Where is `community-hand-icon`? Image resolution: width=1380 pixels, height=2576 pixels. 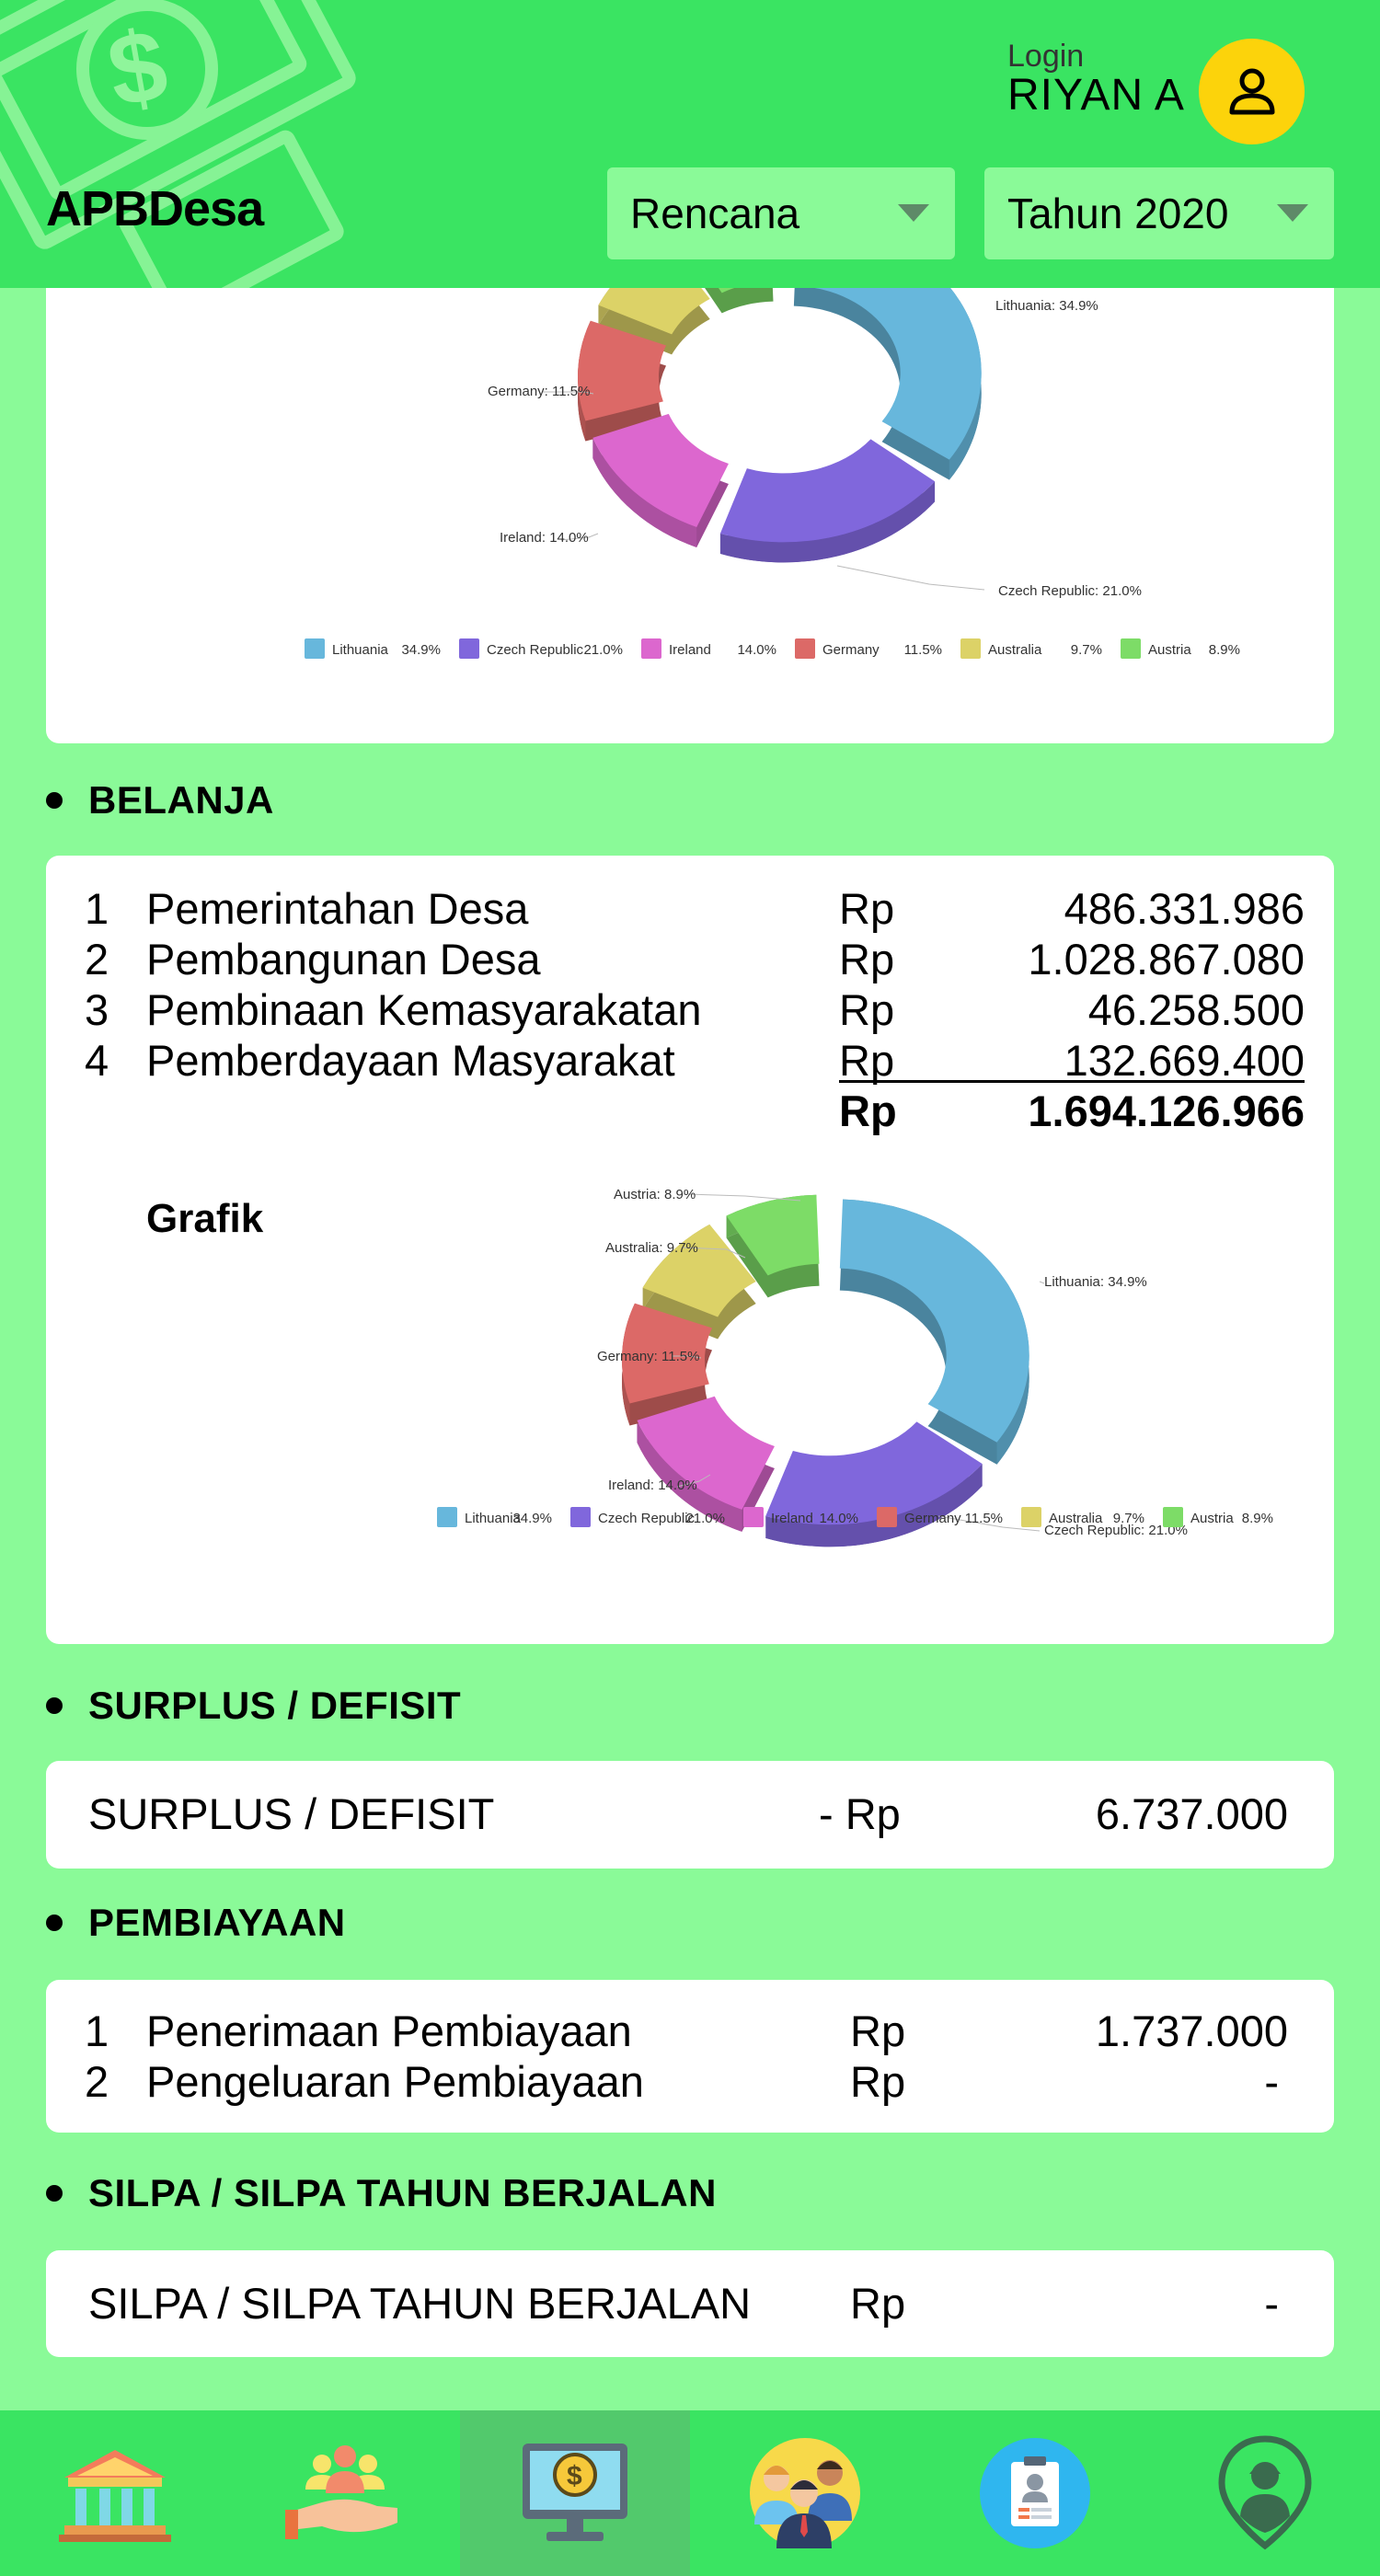
community-hand-icon is located at coordinates (341, 2492).